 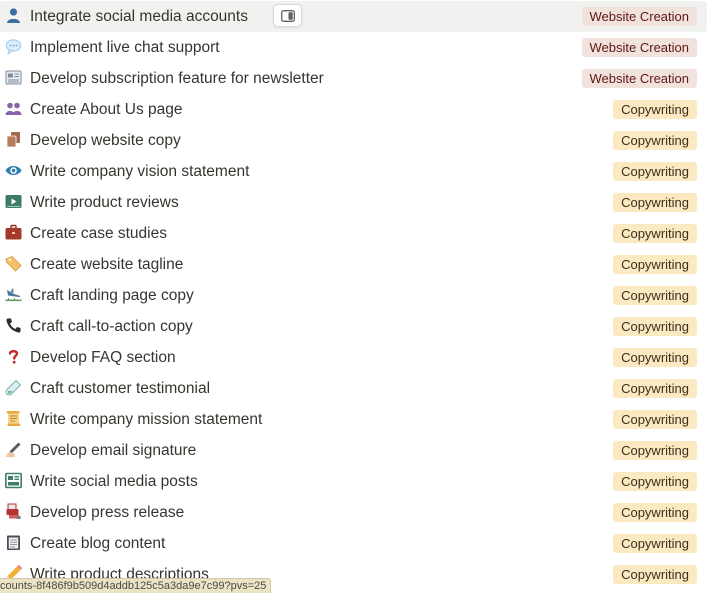 What do you see at coordinates (97, 543) in the screenshot?
I see `row-title: Create blog content` at bounding box center [97, 543].